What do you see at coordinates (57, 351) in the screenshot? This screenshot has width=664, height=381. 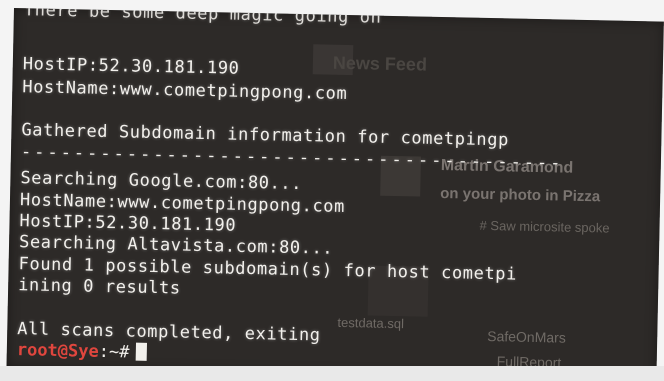 I see `prompt-user: root@Sye` at bounding box center [57, 351].